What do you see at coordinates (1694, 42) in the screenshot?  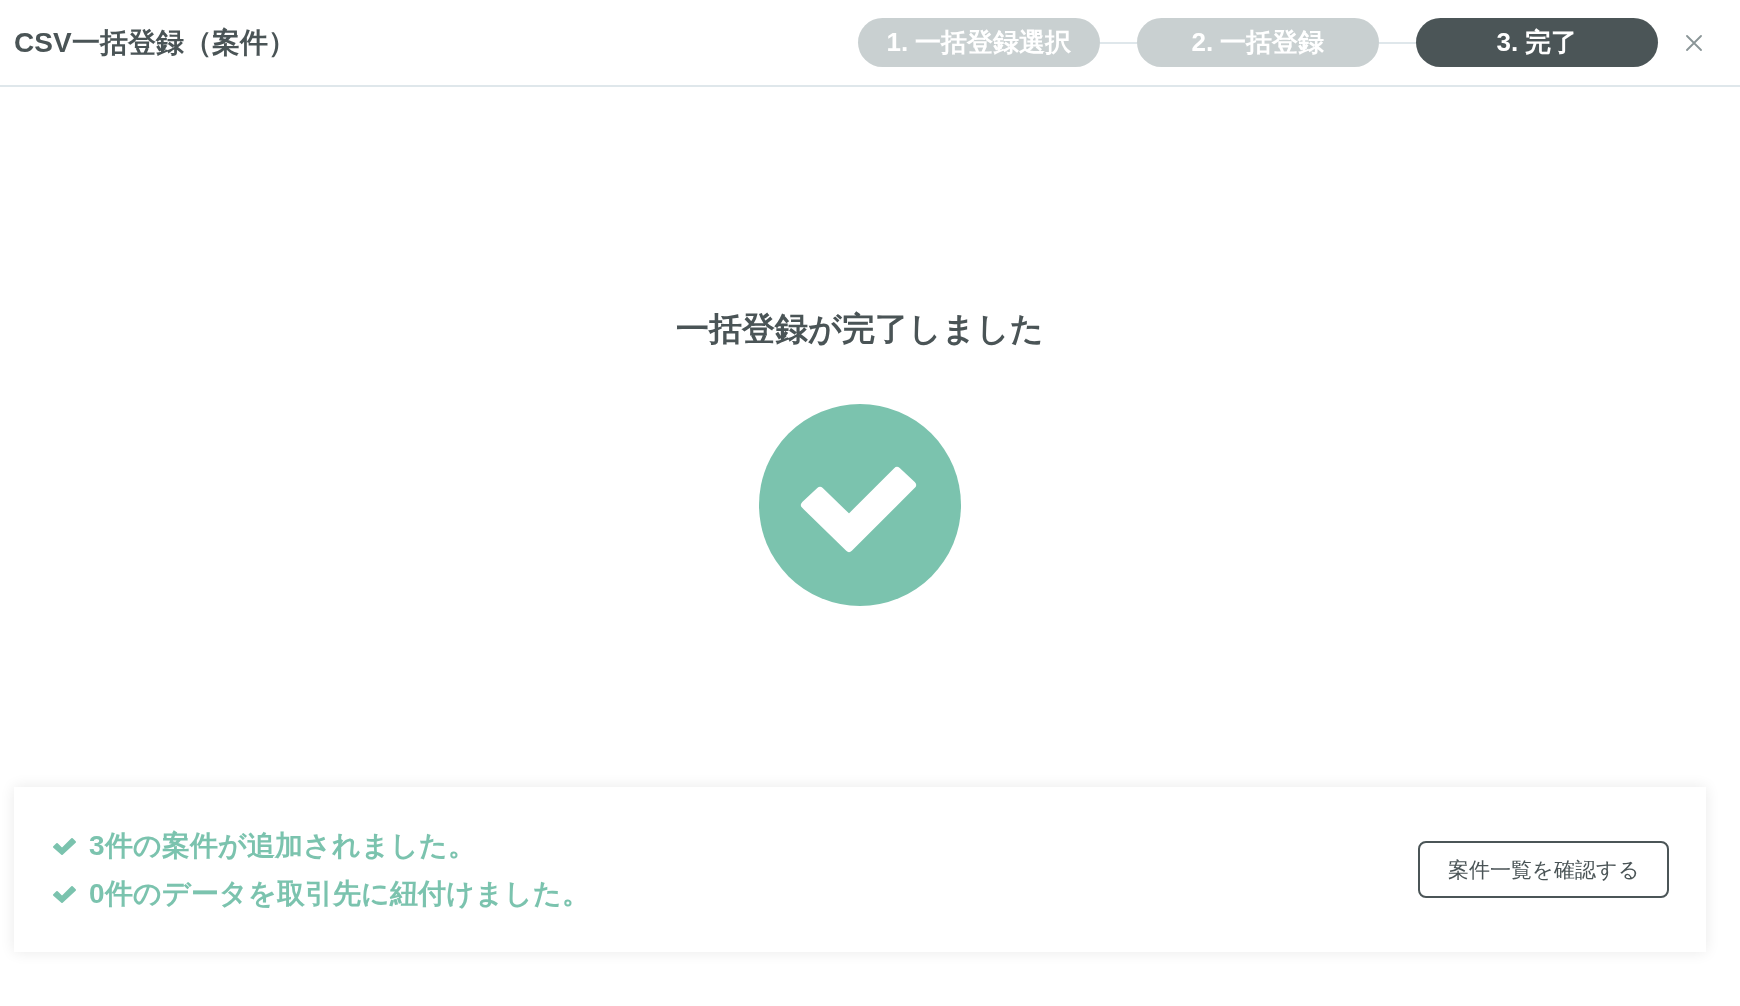 I see `close-icon` at bounding box center [1694, 42].